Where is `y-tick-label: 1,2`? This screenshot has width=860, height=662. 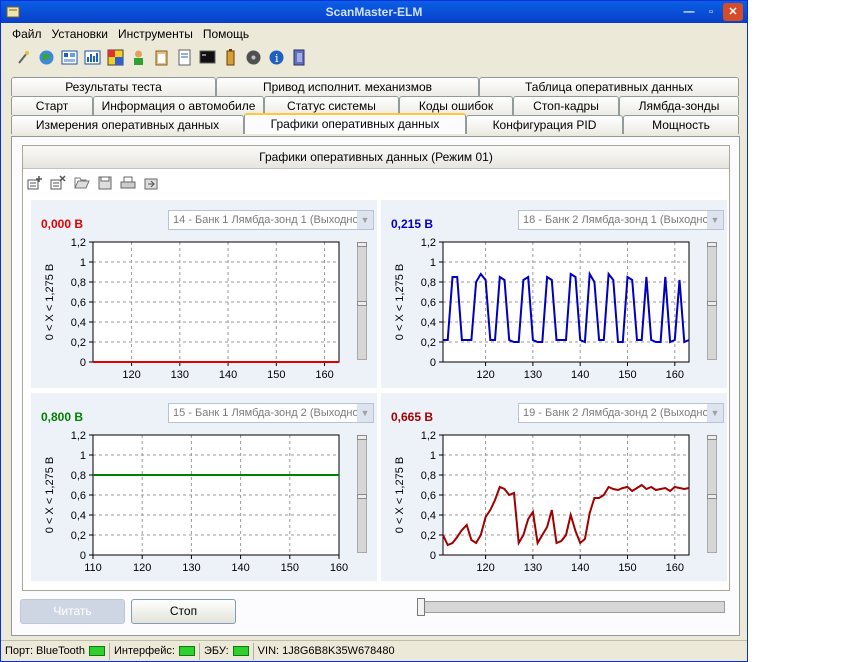
y-tick-label: 1,2 is located at coordinates (428, 436).